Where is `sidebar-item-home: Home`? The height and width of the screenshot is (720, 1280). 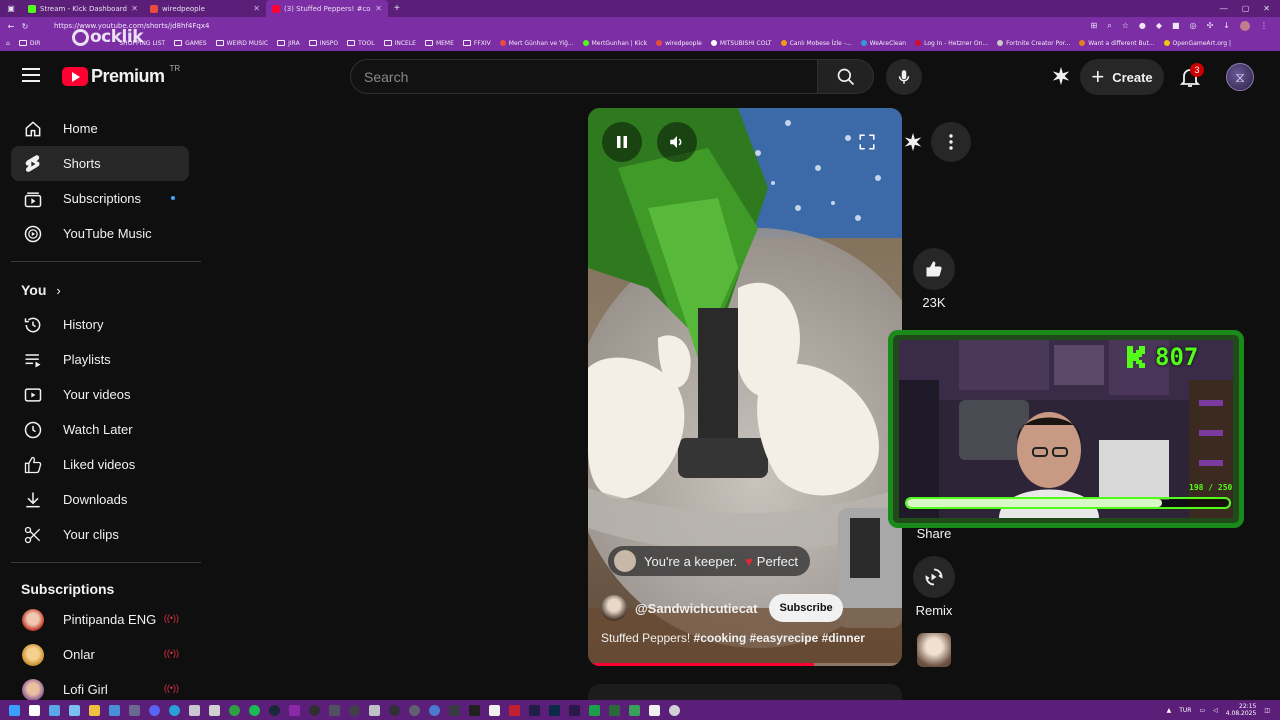
sidebar-item-home: Home is located at coordinates (100, 128).